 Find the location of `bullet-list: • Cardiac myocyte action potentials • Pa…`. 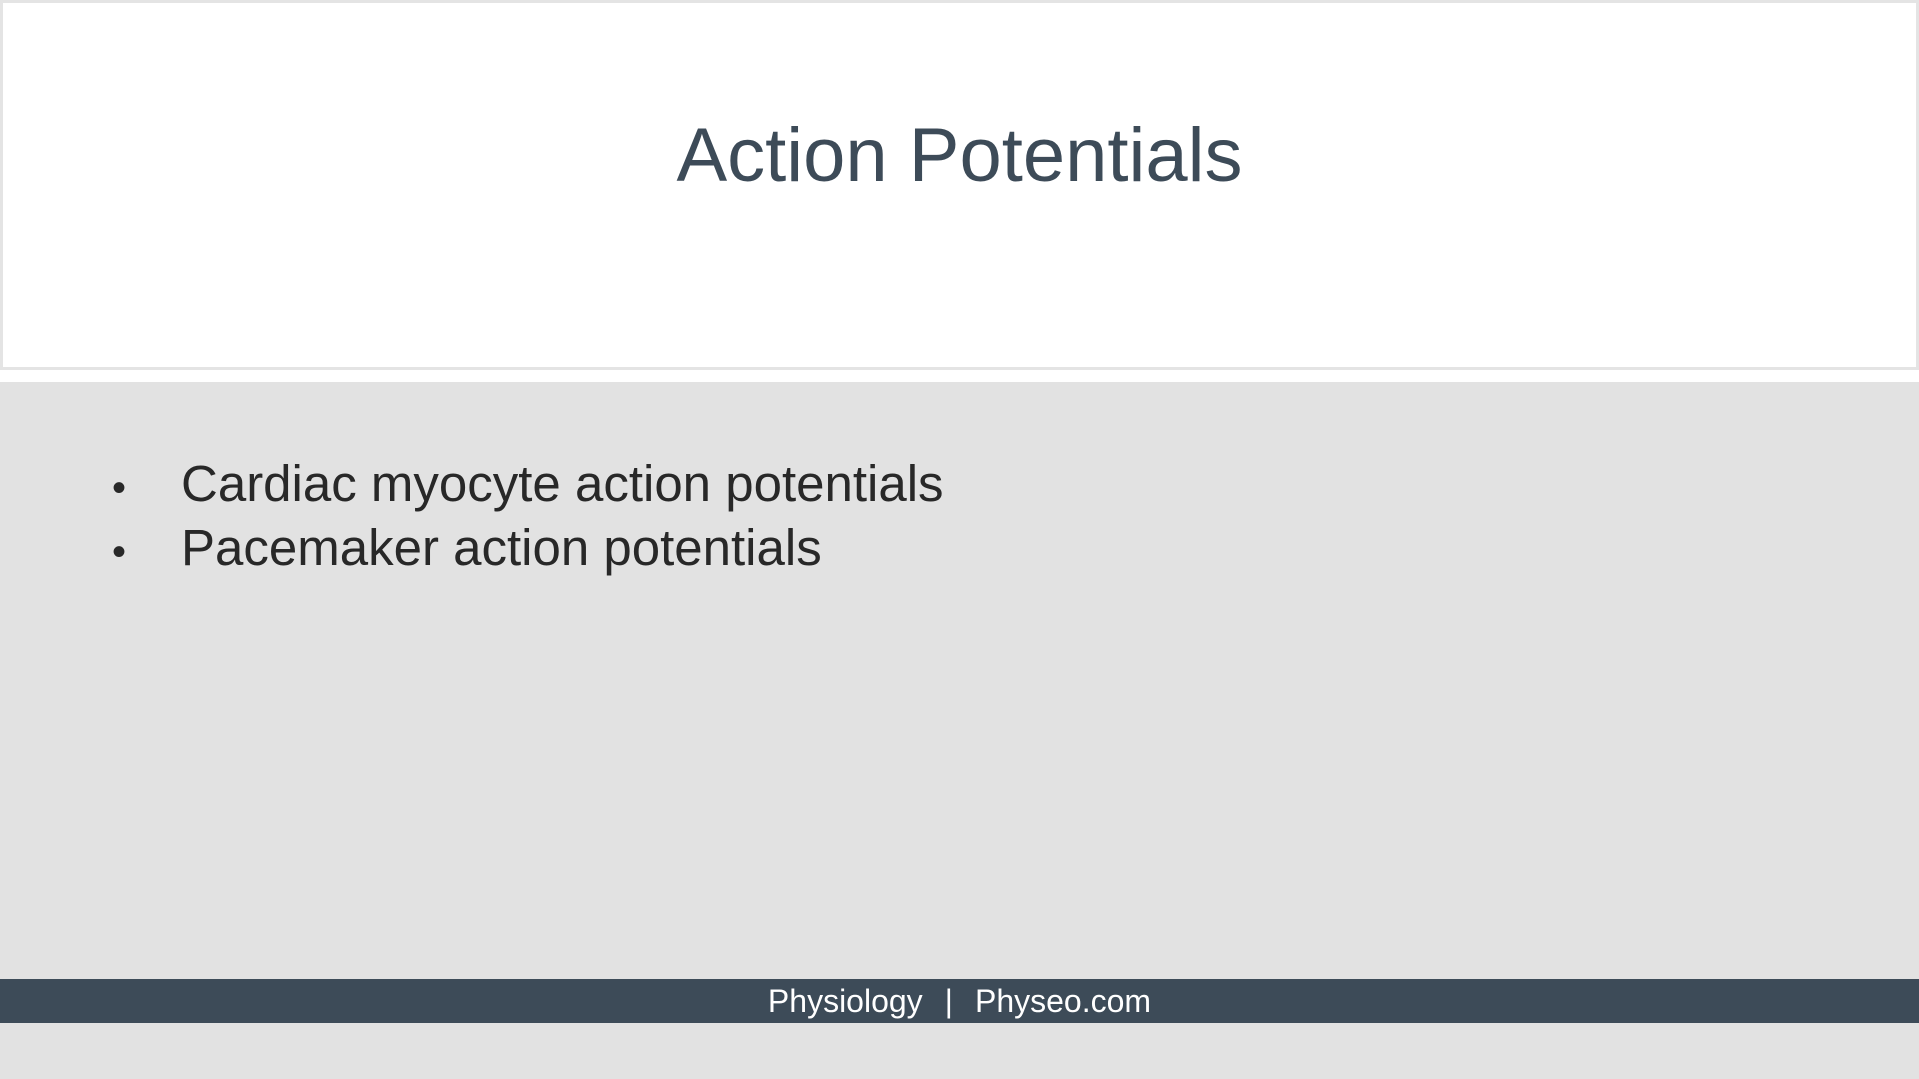

bullet-list: • Cardiac myocyte action potentials • Pa… is located at coordinates (528, 516).